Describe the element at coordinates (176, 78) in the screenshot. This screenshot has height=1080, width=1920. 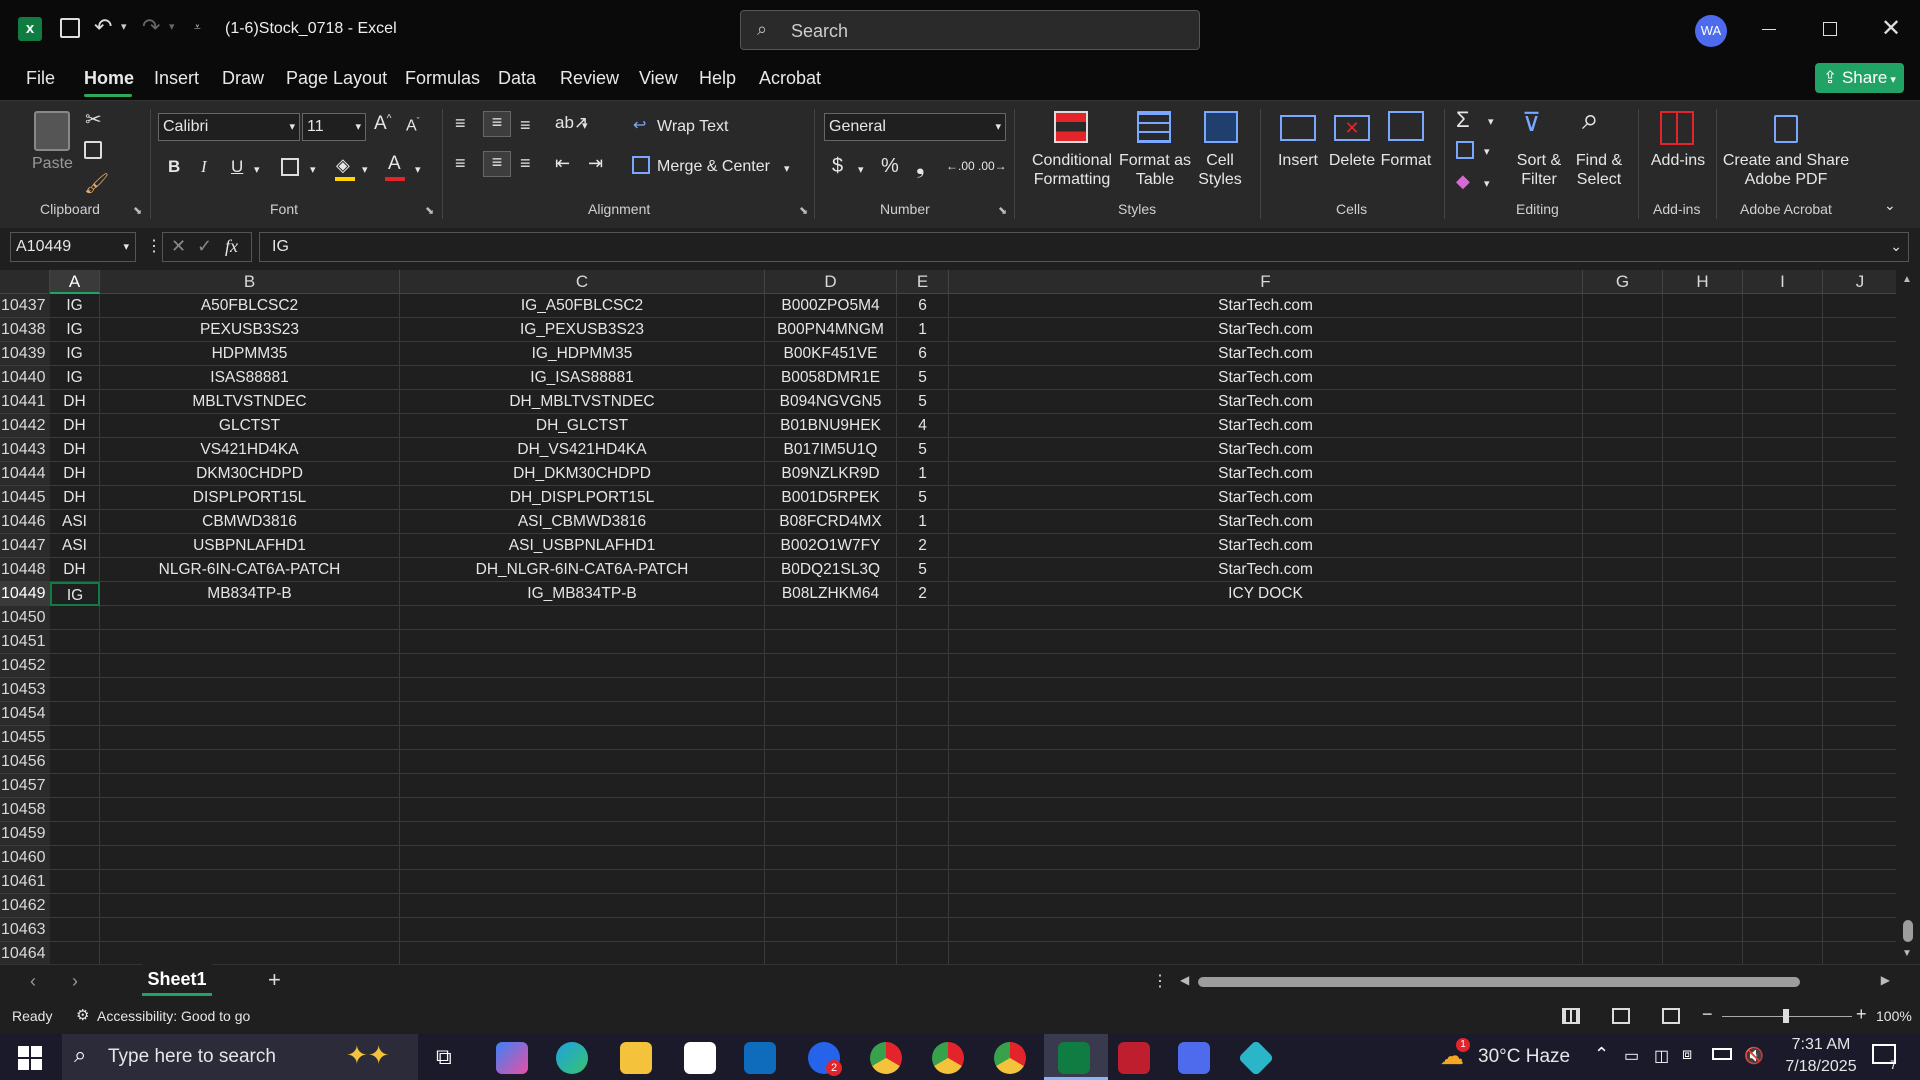
I see `tab-insert: Insert` at that location.